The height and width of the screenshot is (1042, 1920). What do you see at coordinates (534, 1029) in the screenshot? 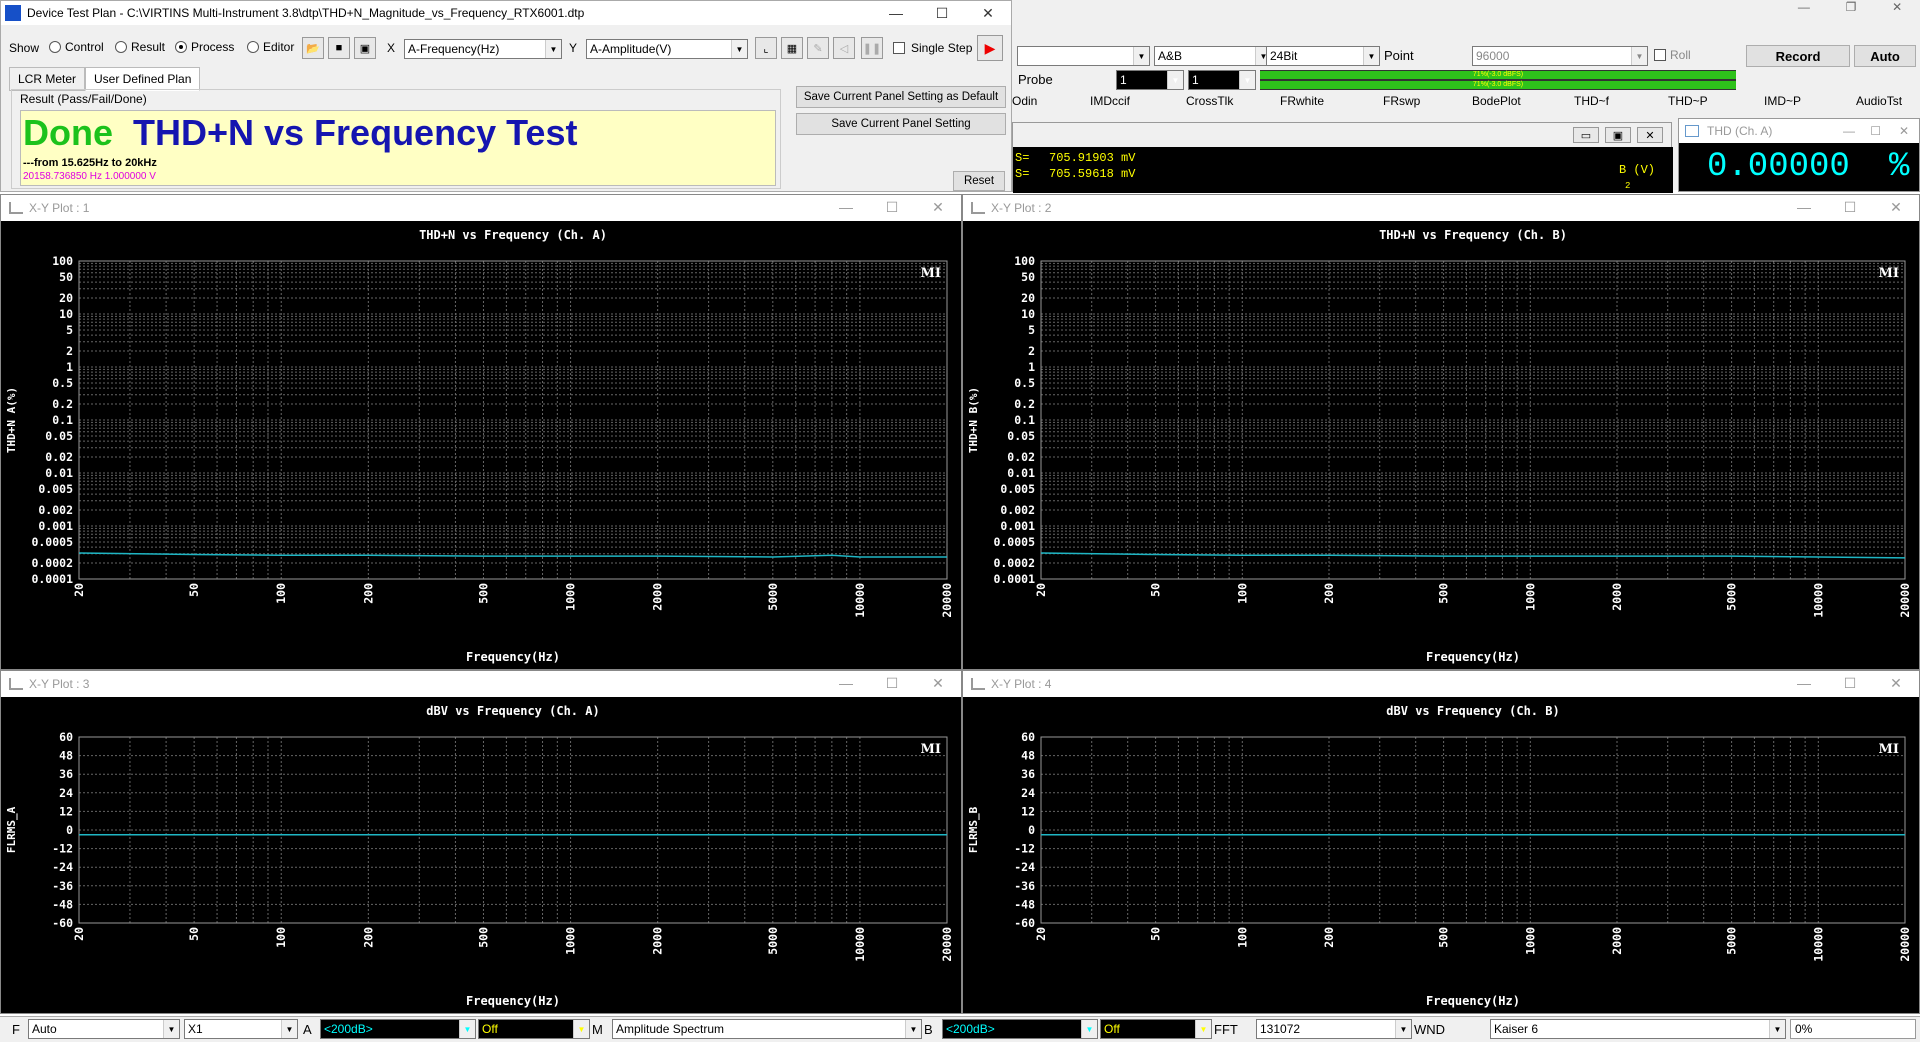
I see `a-mode-select: Off ▼` at bounding box center [534, 1029].